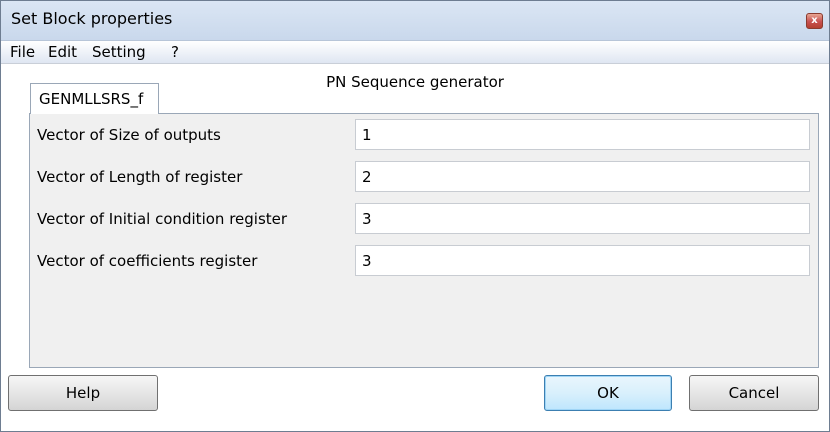  Describe the element at coordinates (22, 52) in the screenshot. I see `menu-file: File` at that location.